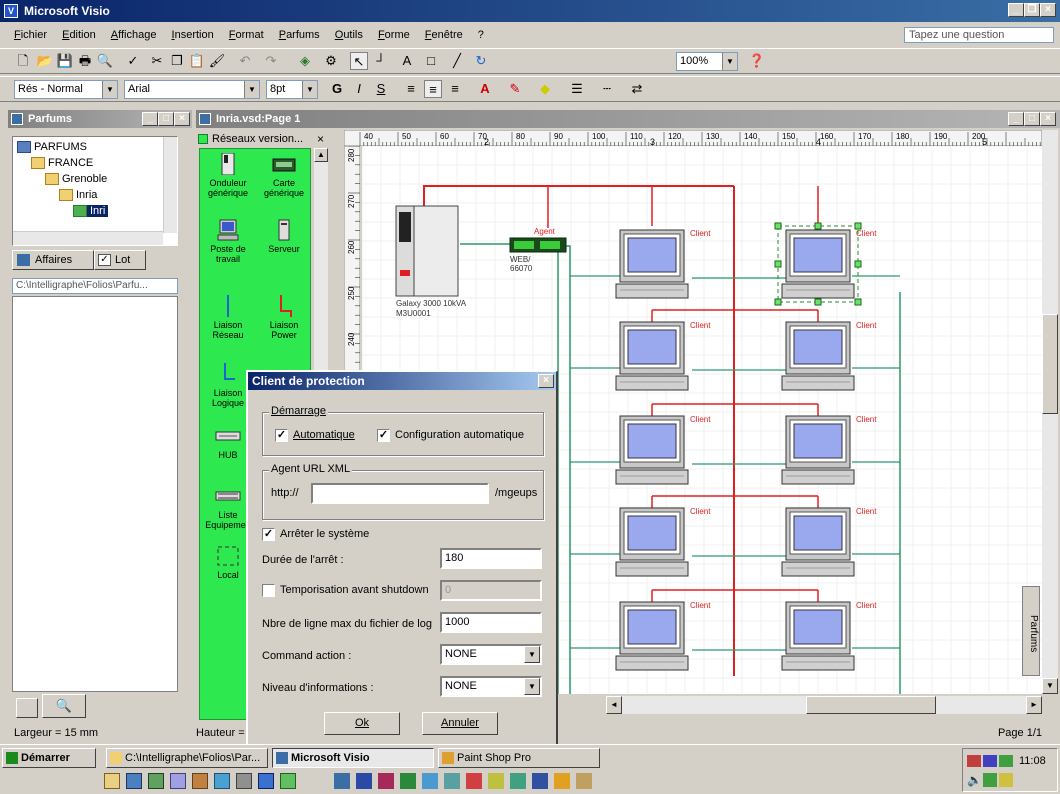 This screenshot has height=794, width=1060. Describe the element at coordinates (266, 781) in the screenshot. I see `ie-icon` at that location.